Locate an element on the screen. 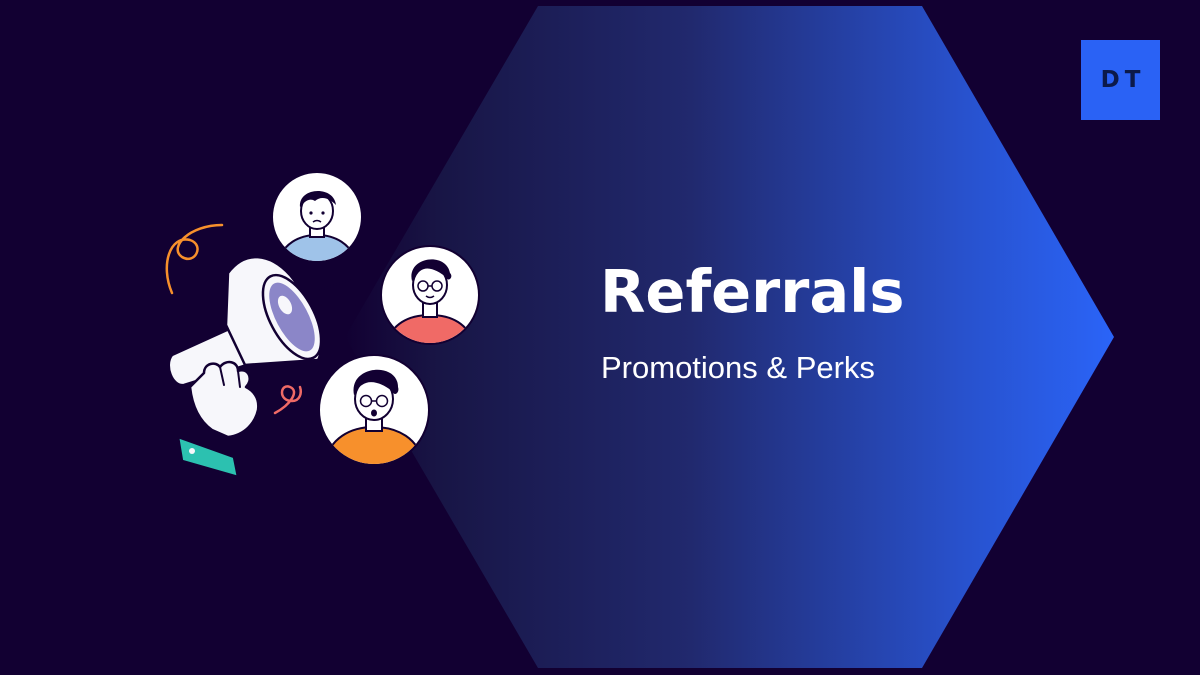  brand-logo-text: DT is located at coordinates (1123, 80).